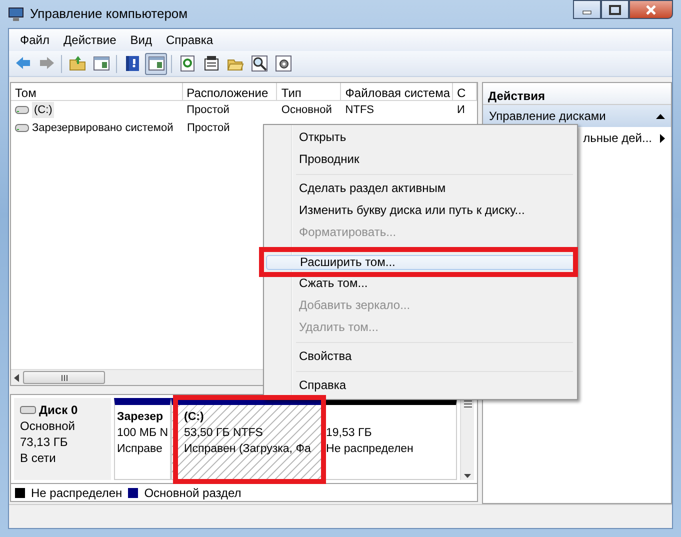 The height and width of the screenshot is (537, 681). Describe the element at coordinates (248, 449) in the screenshot. I see `partition-status: Исправен (Загрузка, Фа` at that location.